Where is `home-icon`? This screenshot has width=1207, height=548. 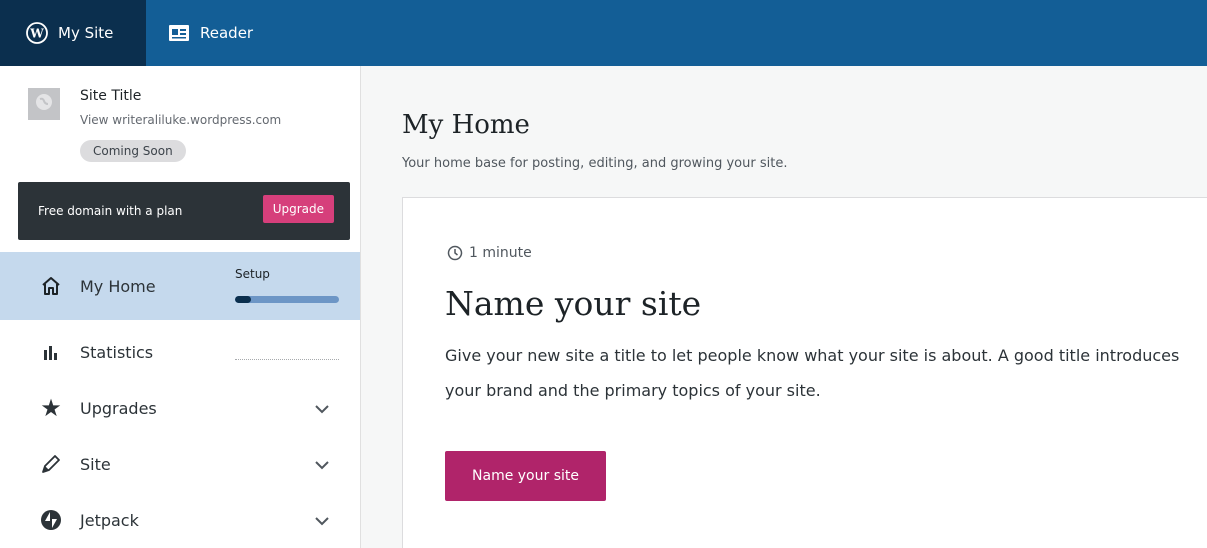 home-icon is located at coordinates (51, 286).